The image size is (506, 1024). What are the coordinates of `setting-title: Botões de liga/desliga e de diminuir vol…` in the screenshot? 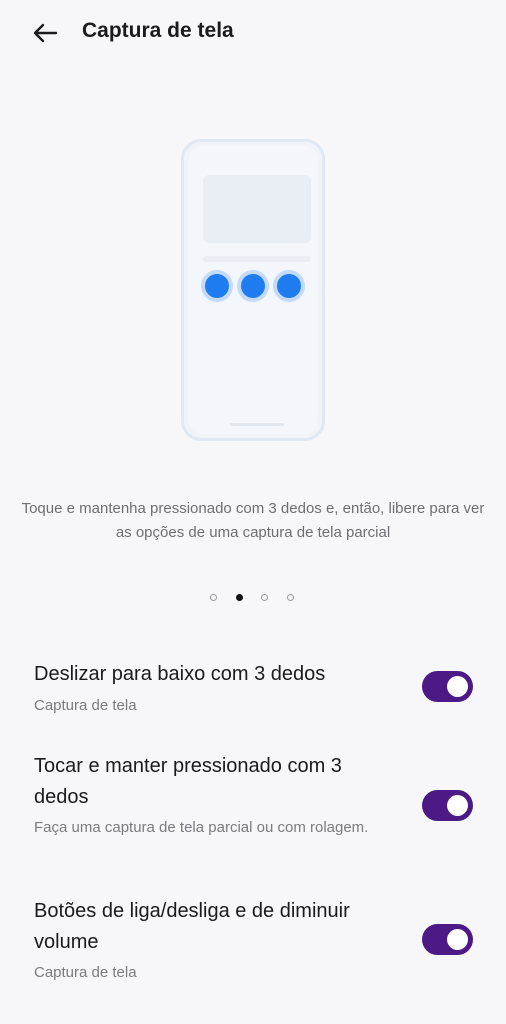 It's located at (192, 926).